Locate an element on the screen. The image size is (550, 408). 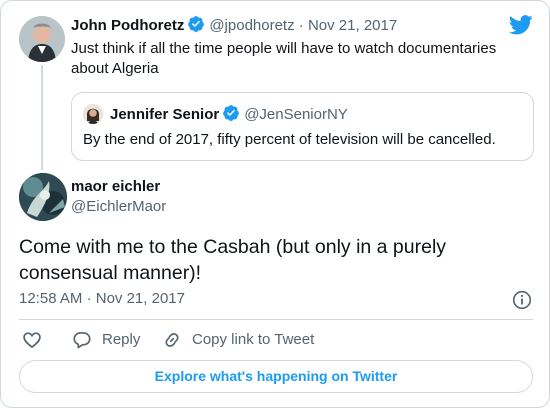
quoted-header: Jennifer Senior @JenSeniorNY is located at coordinates (229, 116).